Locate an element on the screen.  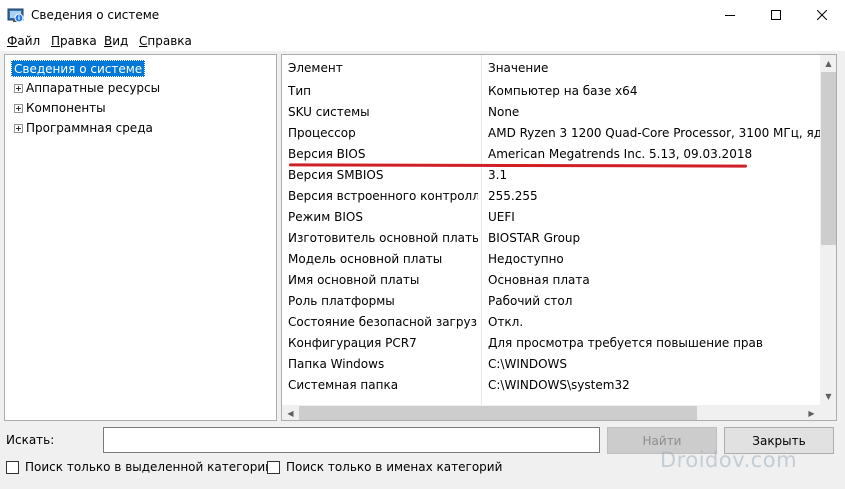
table-row: Состояние безопасной загруз... Откл. is located at coordinates (551, 323).